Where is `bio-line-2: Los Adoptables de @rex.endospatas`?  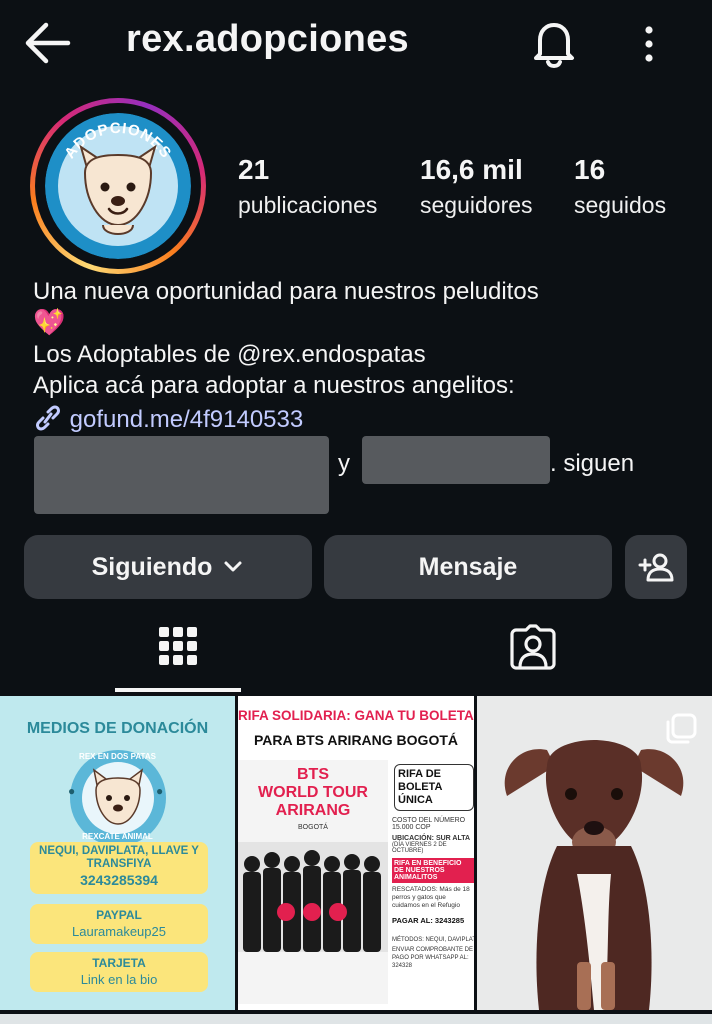
bio-line-2: Los Adoptables de @rex.endospatas is located at coordinates (229, 354).